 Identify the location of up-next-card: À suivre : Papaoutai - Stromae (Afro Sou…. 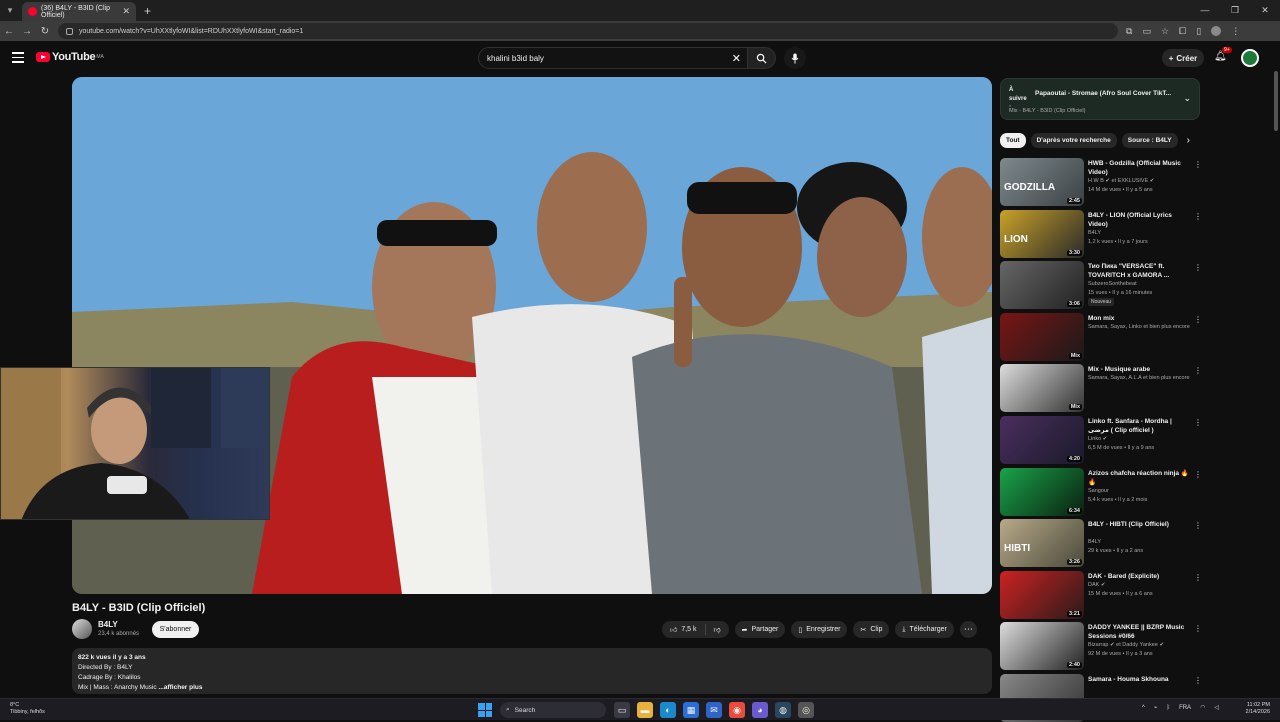
(1100, 99).